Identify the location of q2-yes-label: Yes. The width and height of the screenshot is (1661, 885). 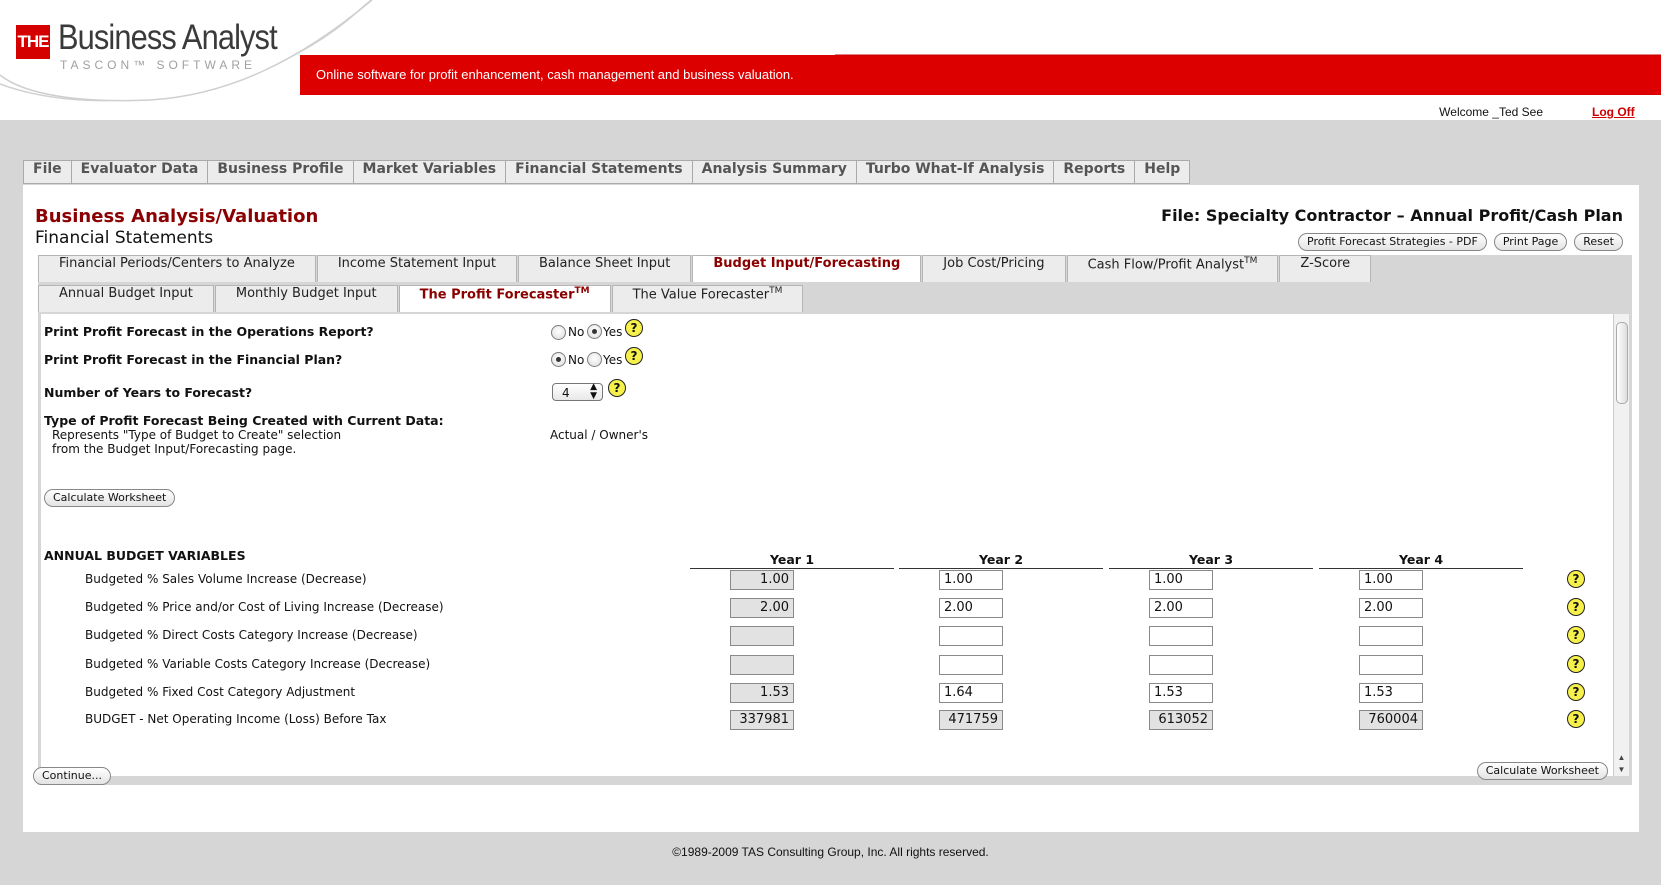
(613, 360).